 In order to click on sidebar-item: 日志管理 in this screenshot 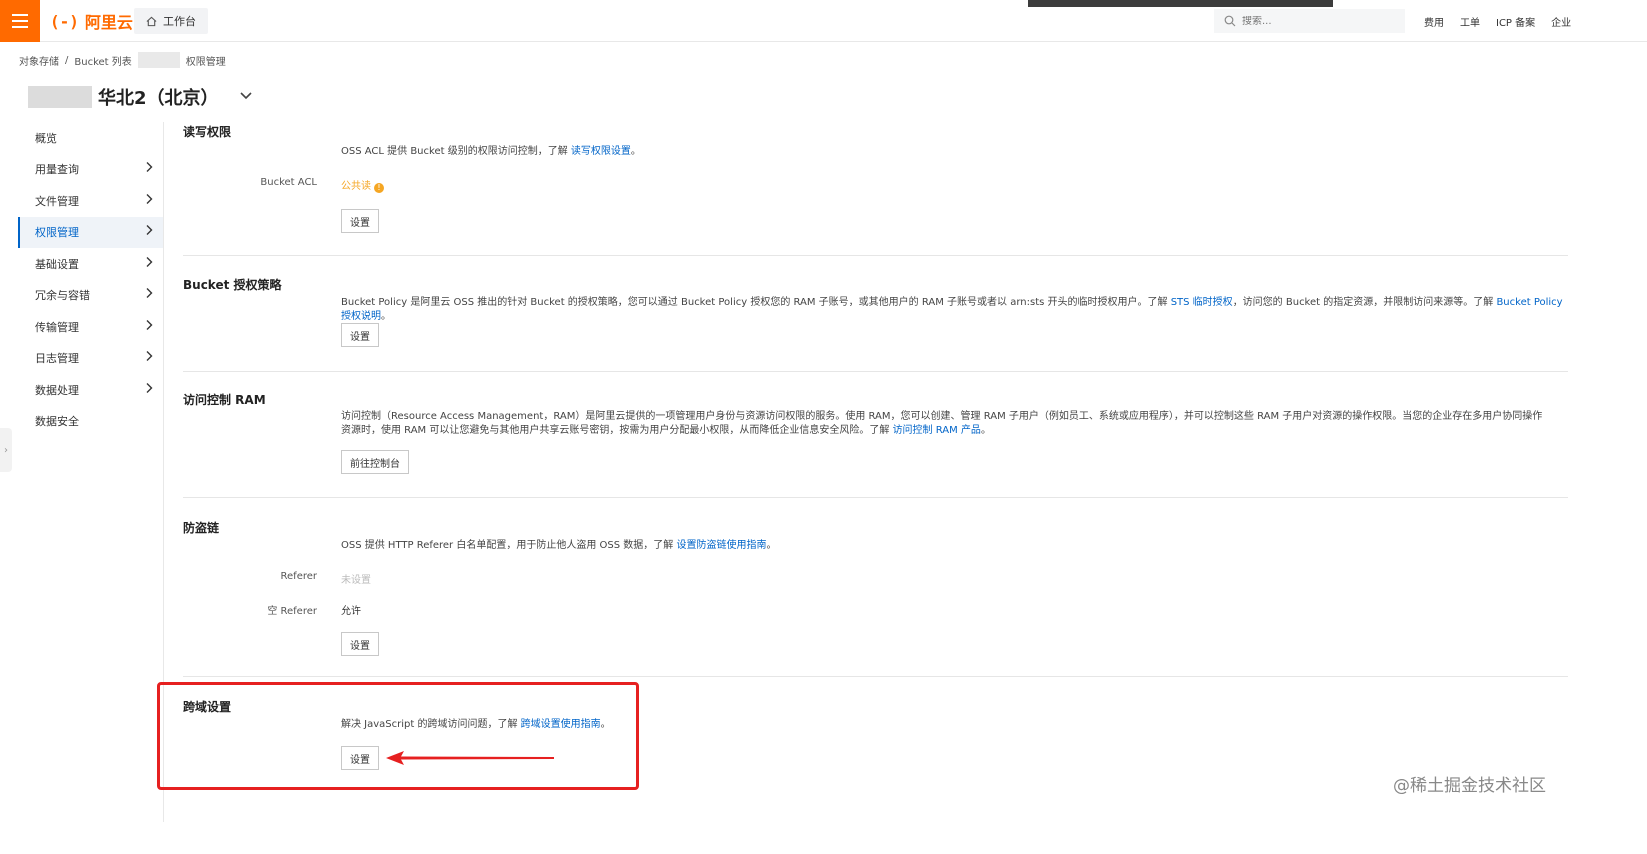, I will do `click(90, 359)`.